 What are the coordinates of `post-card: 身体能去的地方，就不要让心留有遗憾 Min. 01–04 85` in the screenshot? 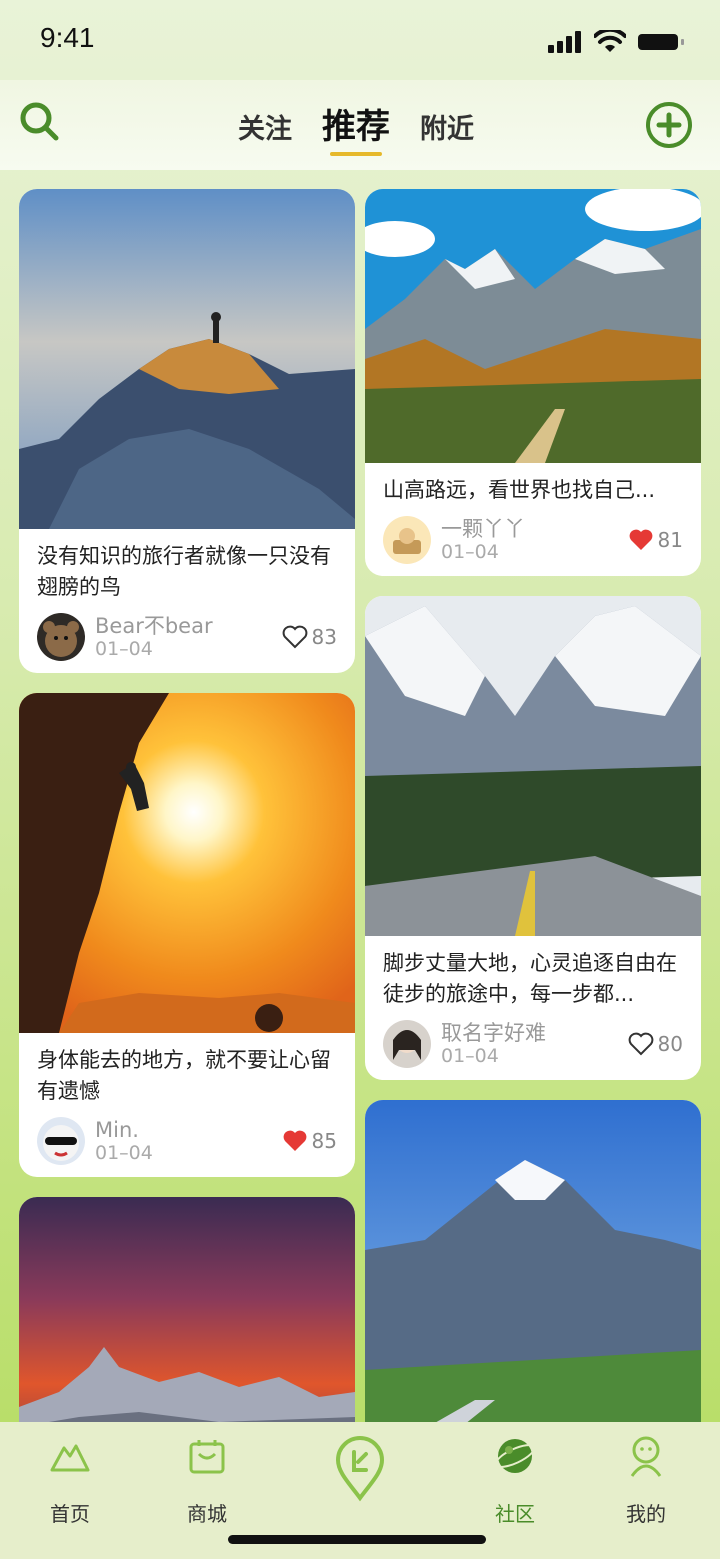 It's located at (187, 935).